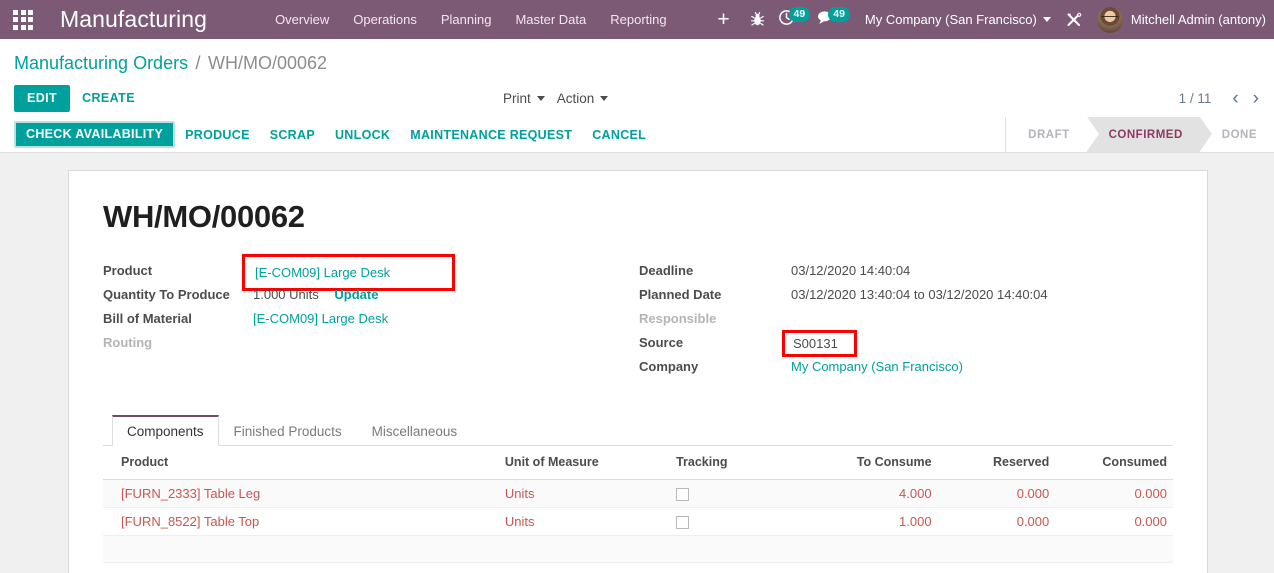  Describe the element at coordinates (1178, 19) in the screenshot. I see `user-menu-button: Mitchell Admin (antony)` at that location.